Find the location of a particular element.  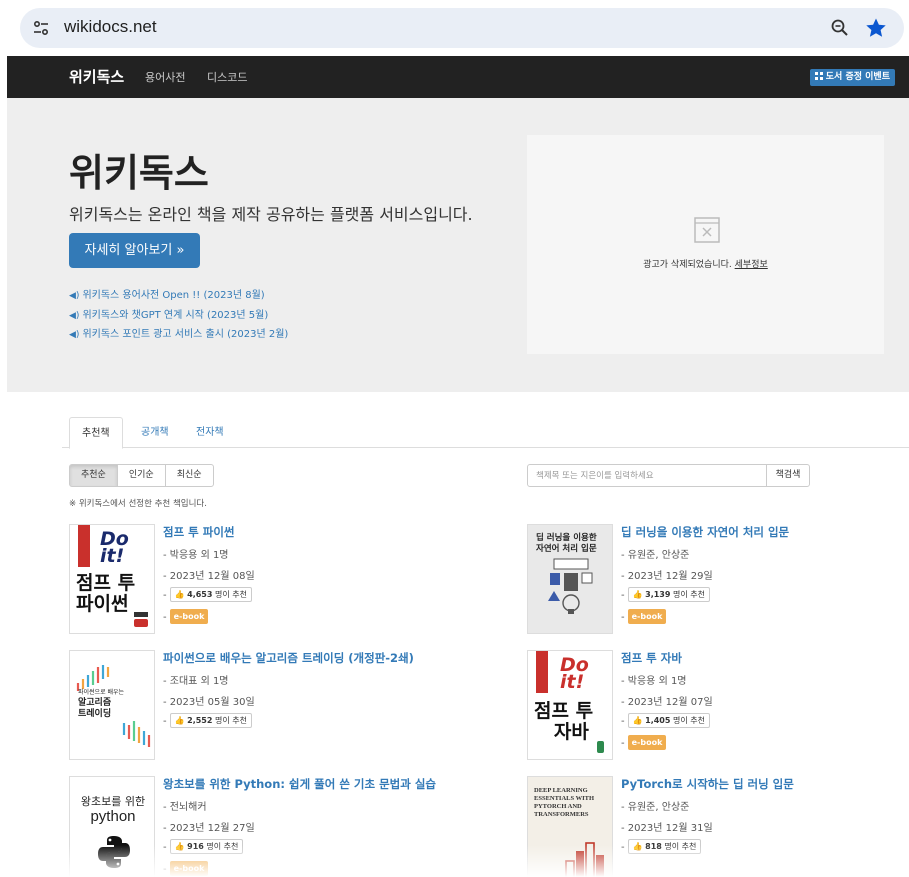

ad-removed-icon is located at coordinates (707, 230).